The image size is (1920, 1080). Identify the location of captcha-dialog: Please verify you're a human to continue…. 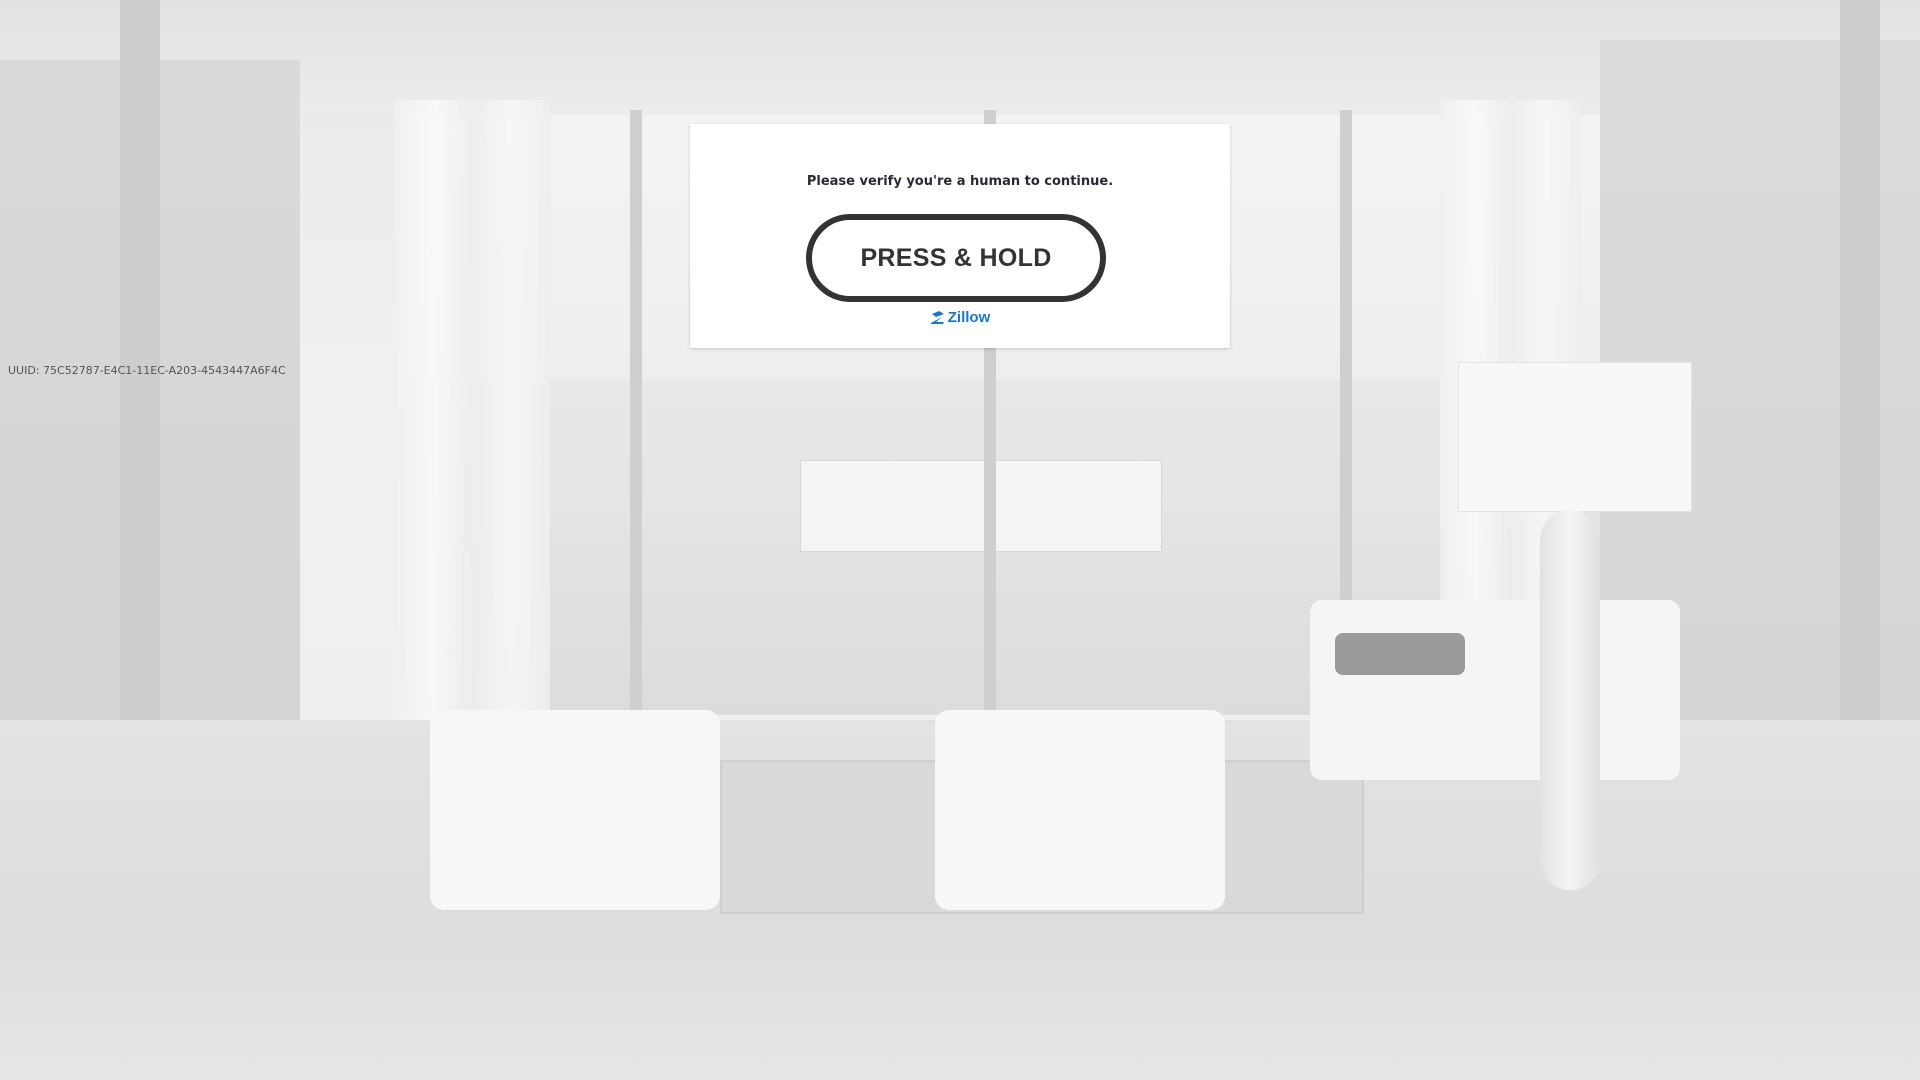
(960, 236).